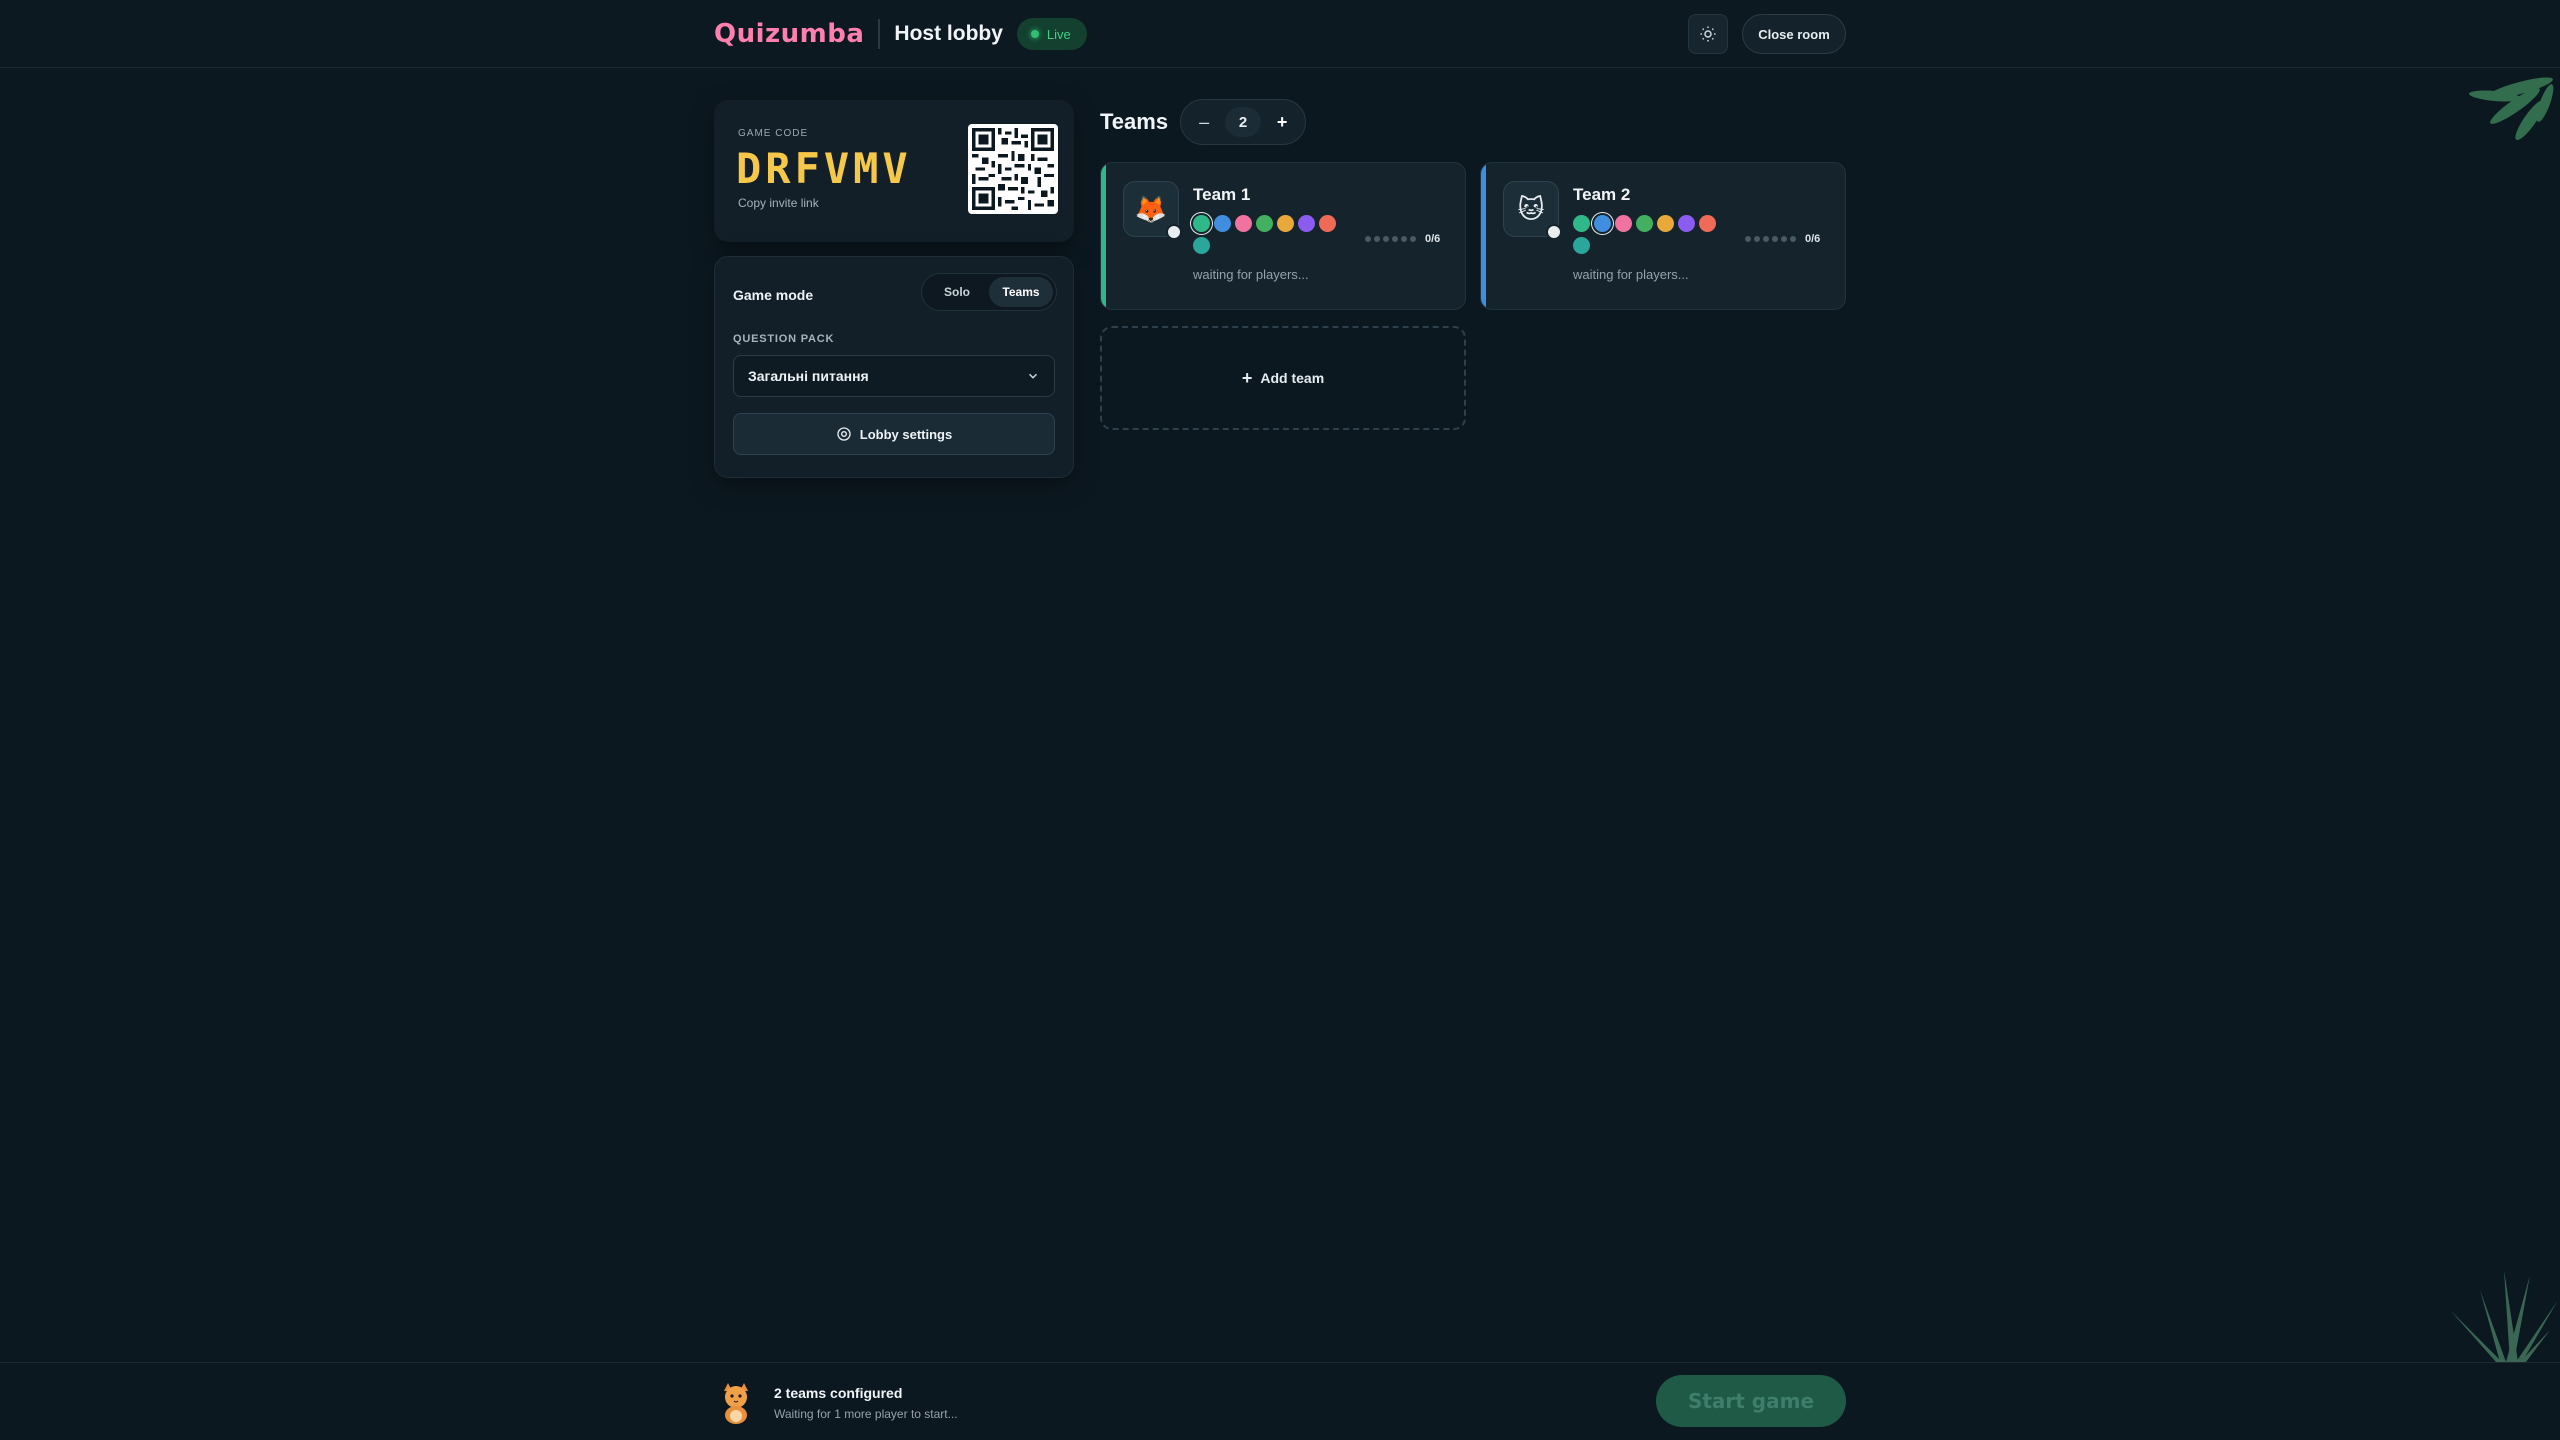  What do you see at coordinates (1601, 195) in the screenshot?
I see `team-name: Team 2` at bounding box center [1601, 195].